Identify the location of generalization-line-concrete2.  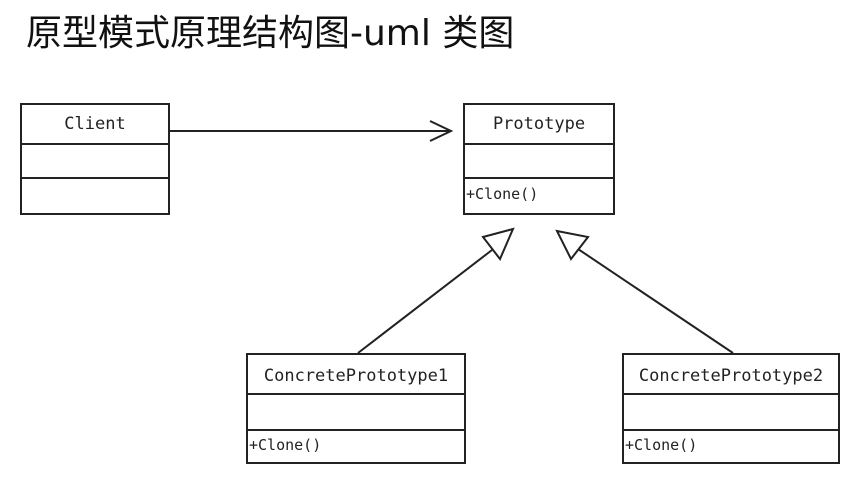
(655, 301).